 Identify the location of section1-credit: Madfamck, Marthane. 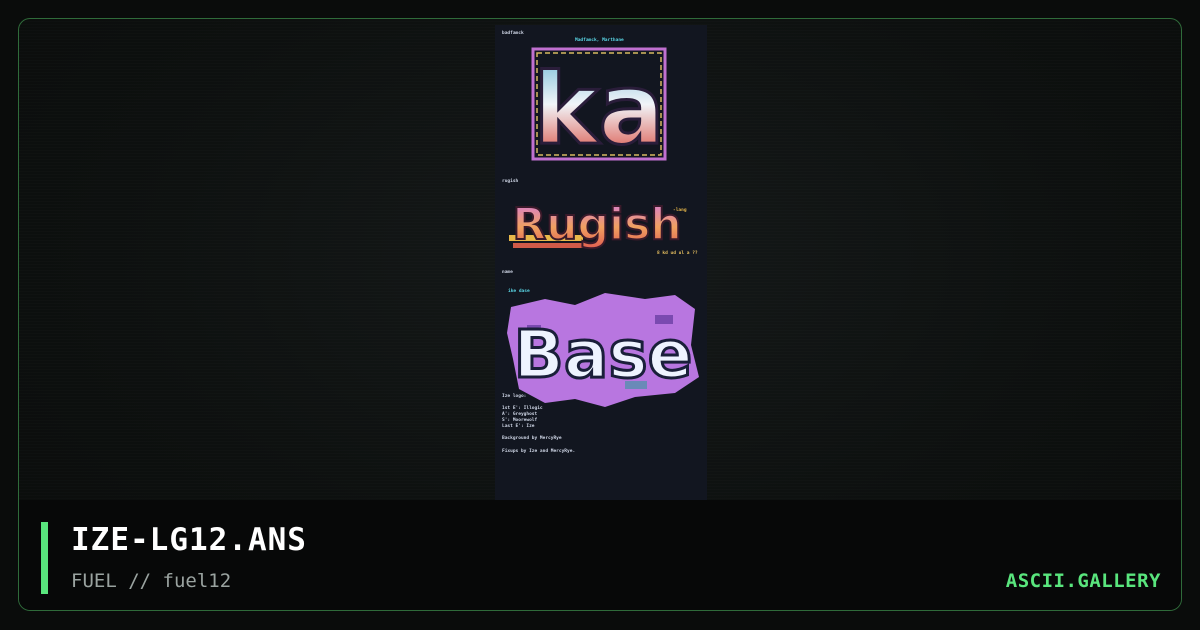
(599, 40).